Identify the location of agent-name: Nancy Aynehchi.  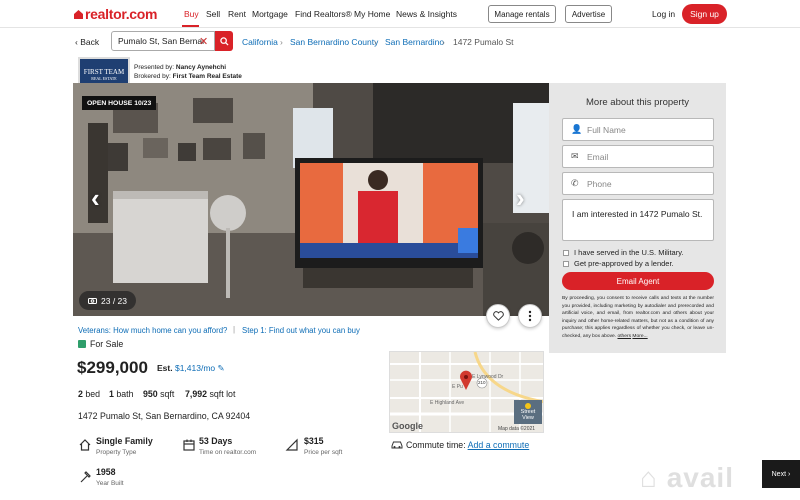
(201, 67).